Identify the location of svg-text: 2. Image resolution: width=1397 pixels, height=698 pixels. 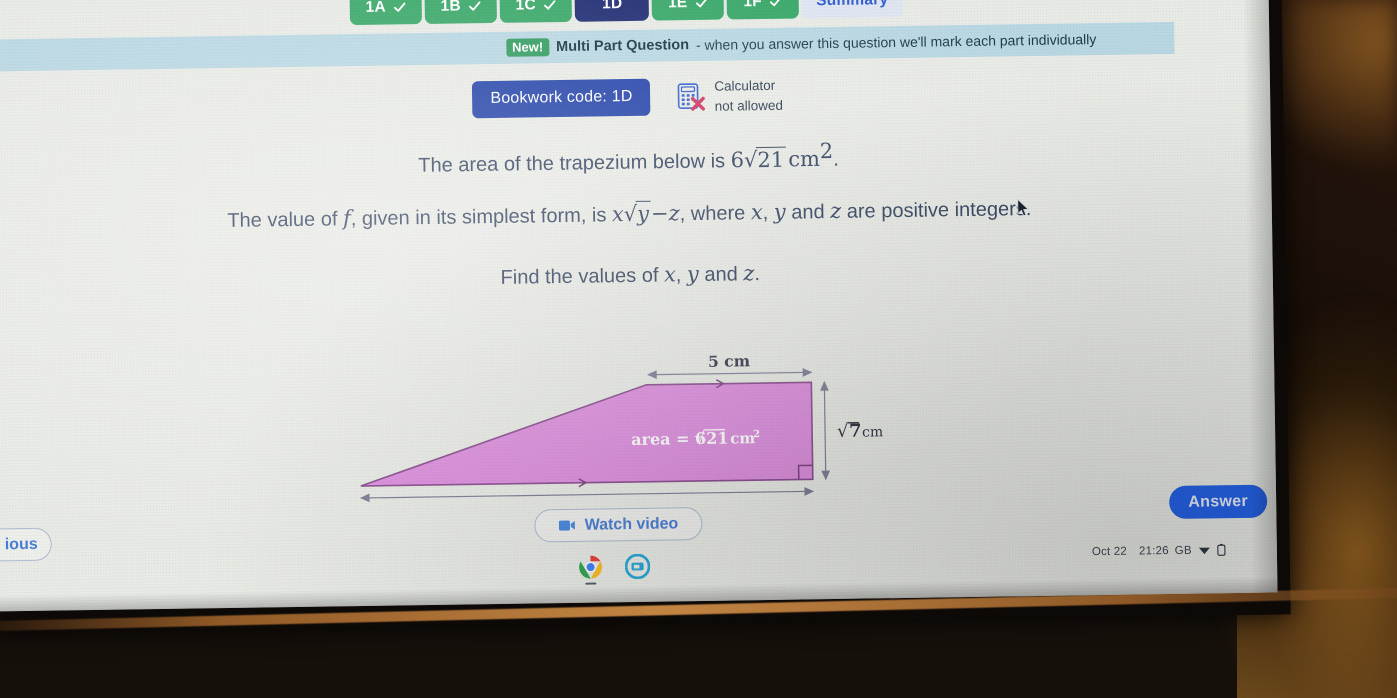
(756, 434).